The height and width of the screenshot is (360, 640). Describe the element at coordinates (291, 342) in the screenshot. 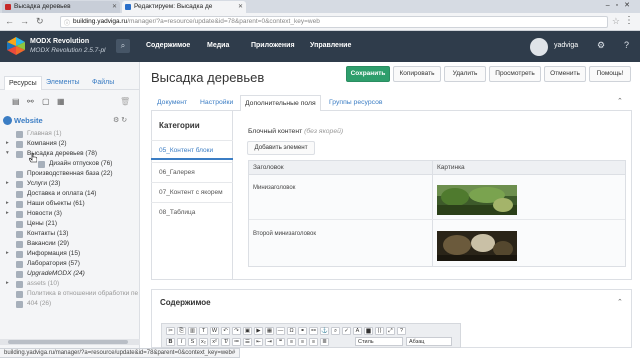

I see `align-left-icon: ≡` at that location.